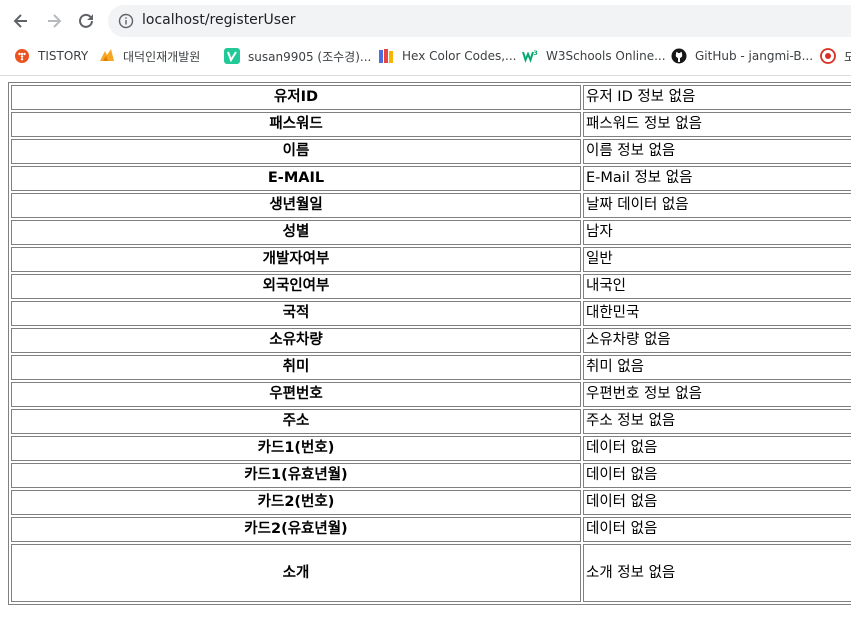 This screenshot has width=851, height=633. I want to click on field-label: 국적, so click(296, 313).